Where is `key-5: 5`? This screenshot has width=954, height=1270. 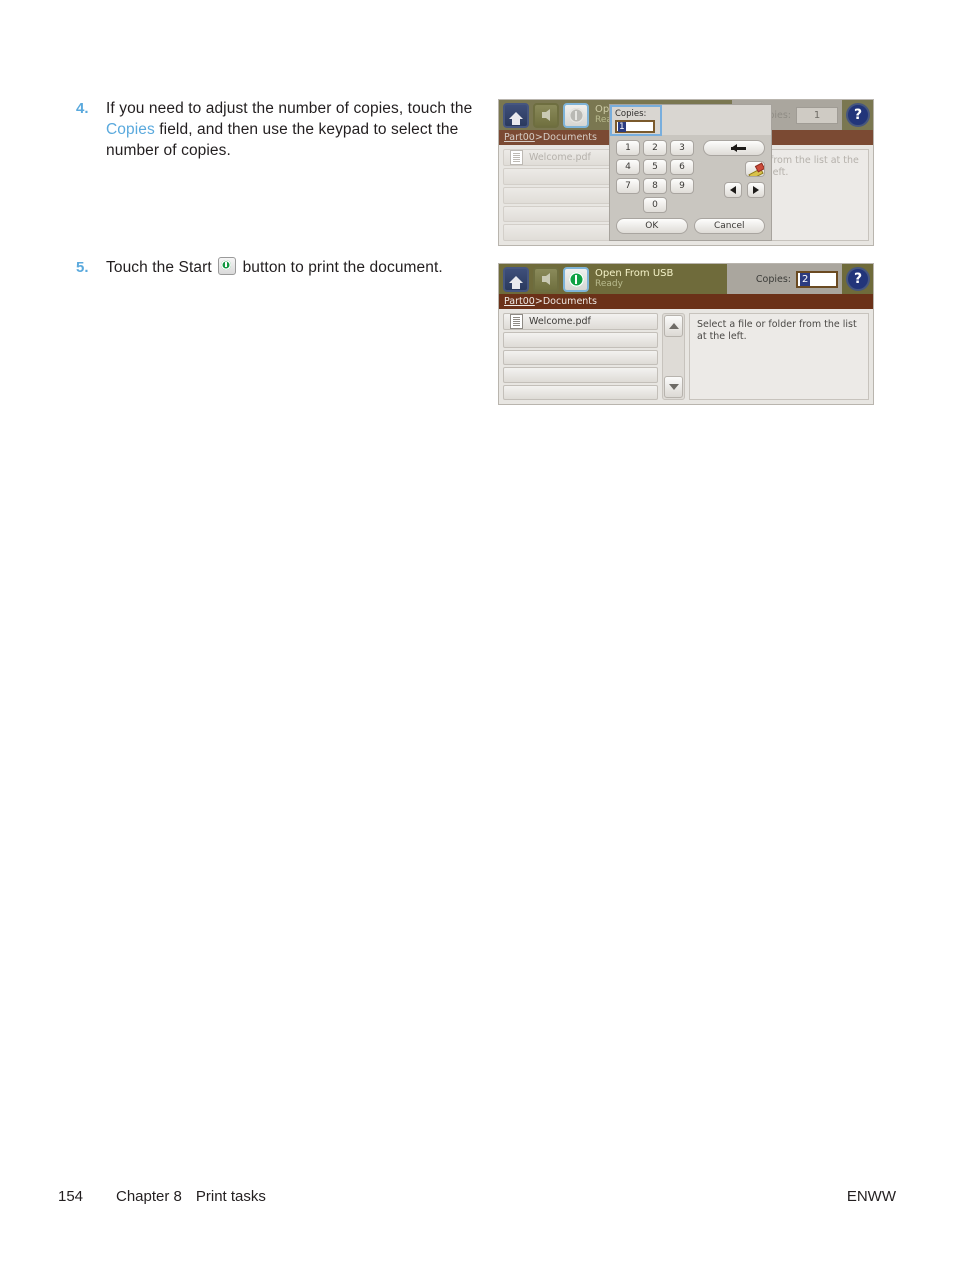 key-5: 5 is located at coordinates (655, 167).